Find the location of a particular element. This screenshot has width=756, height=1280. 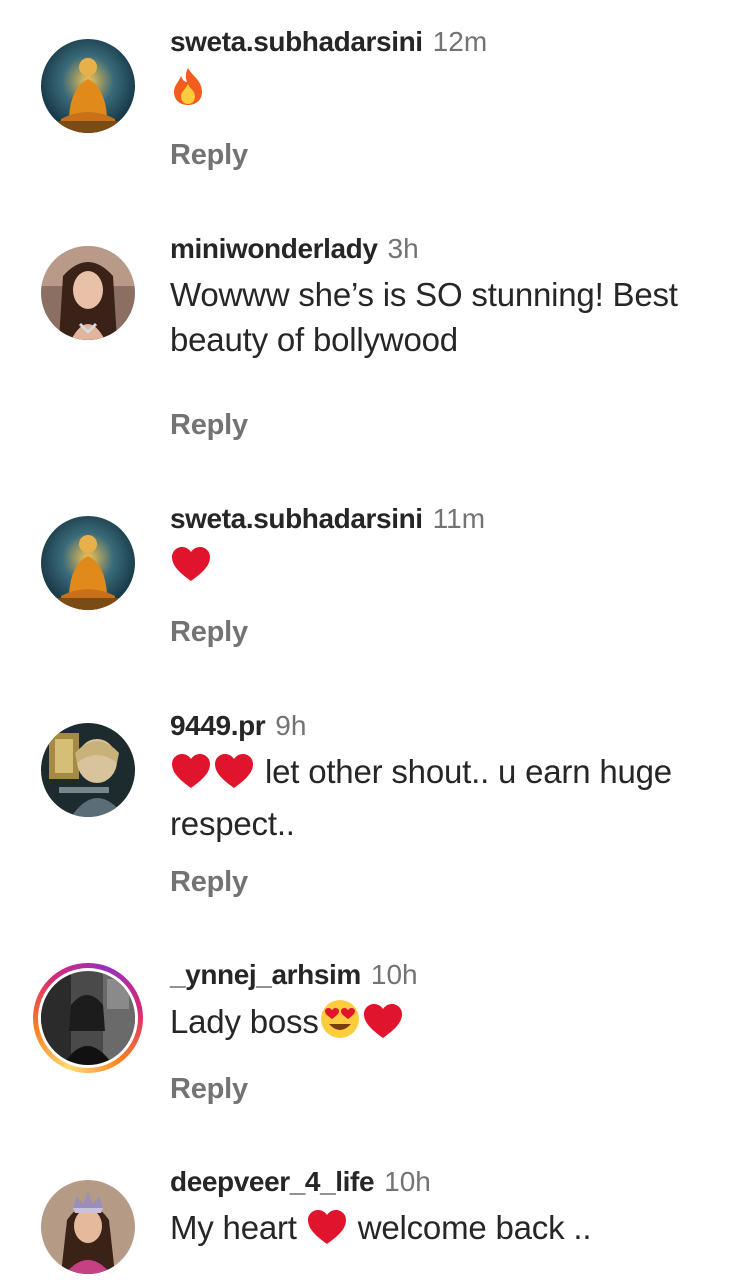

child-avatar-image is located at coordinates (88, 770).